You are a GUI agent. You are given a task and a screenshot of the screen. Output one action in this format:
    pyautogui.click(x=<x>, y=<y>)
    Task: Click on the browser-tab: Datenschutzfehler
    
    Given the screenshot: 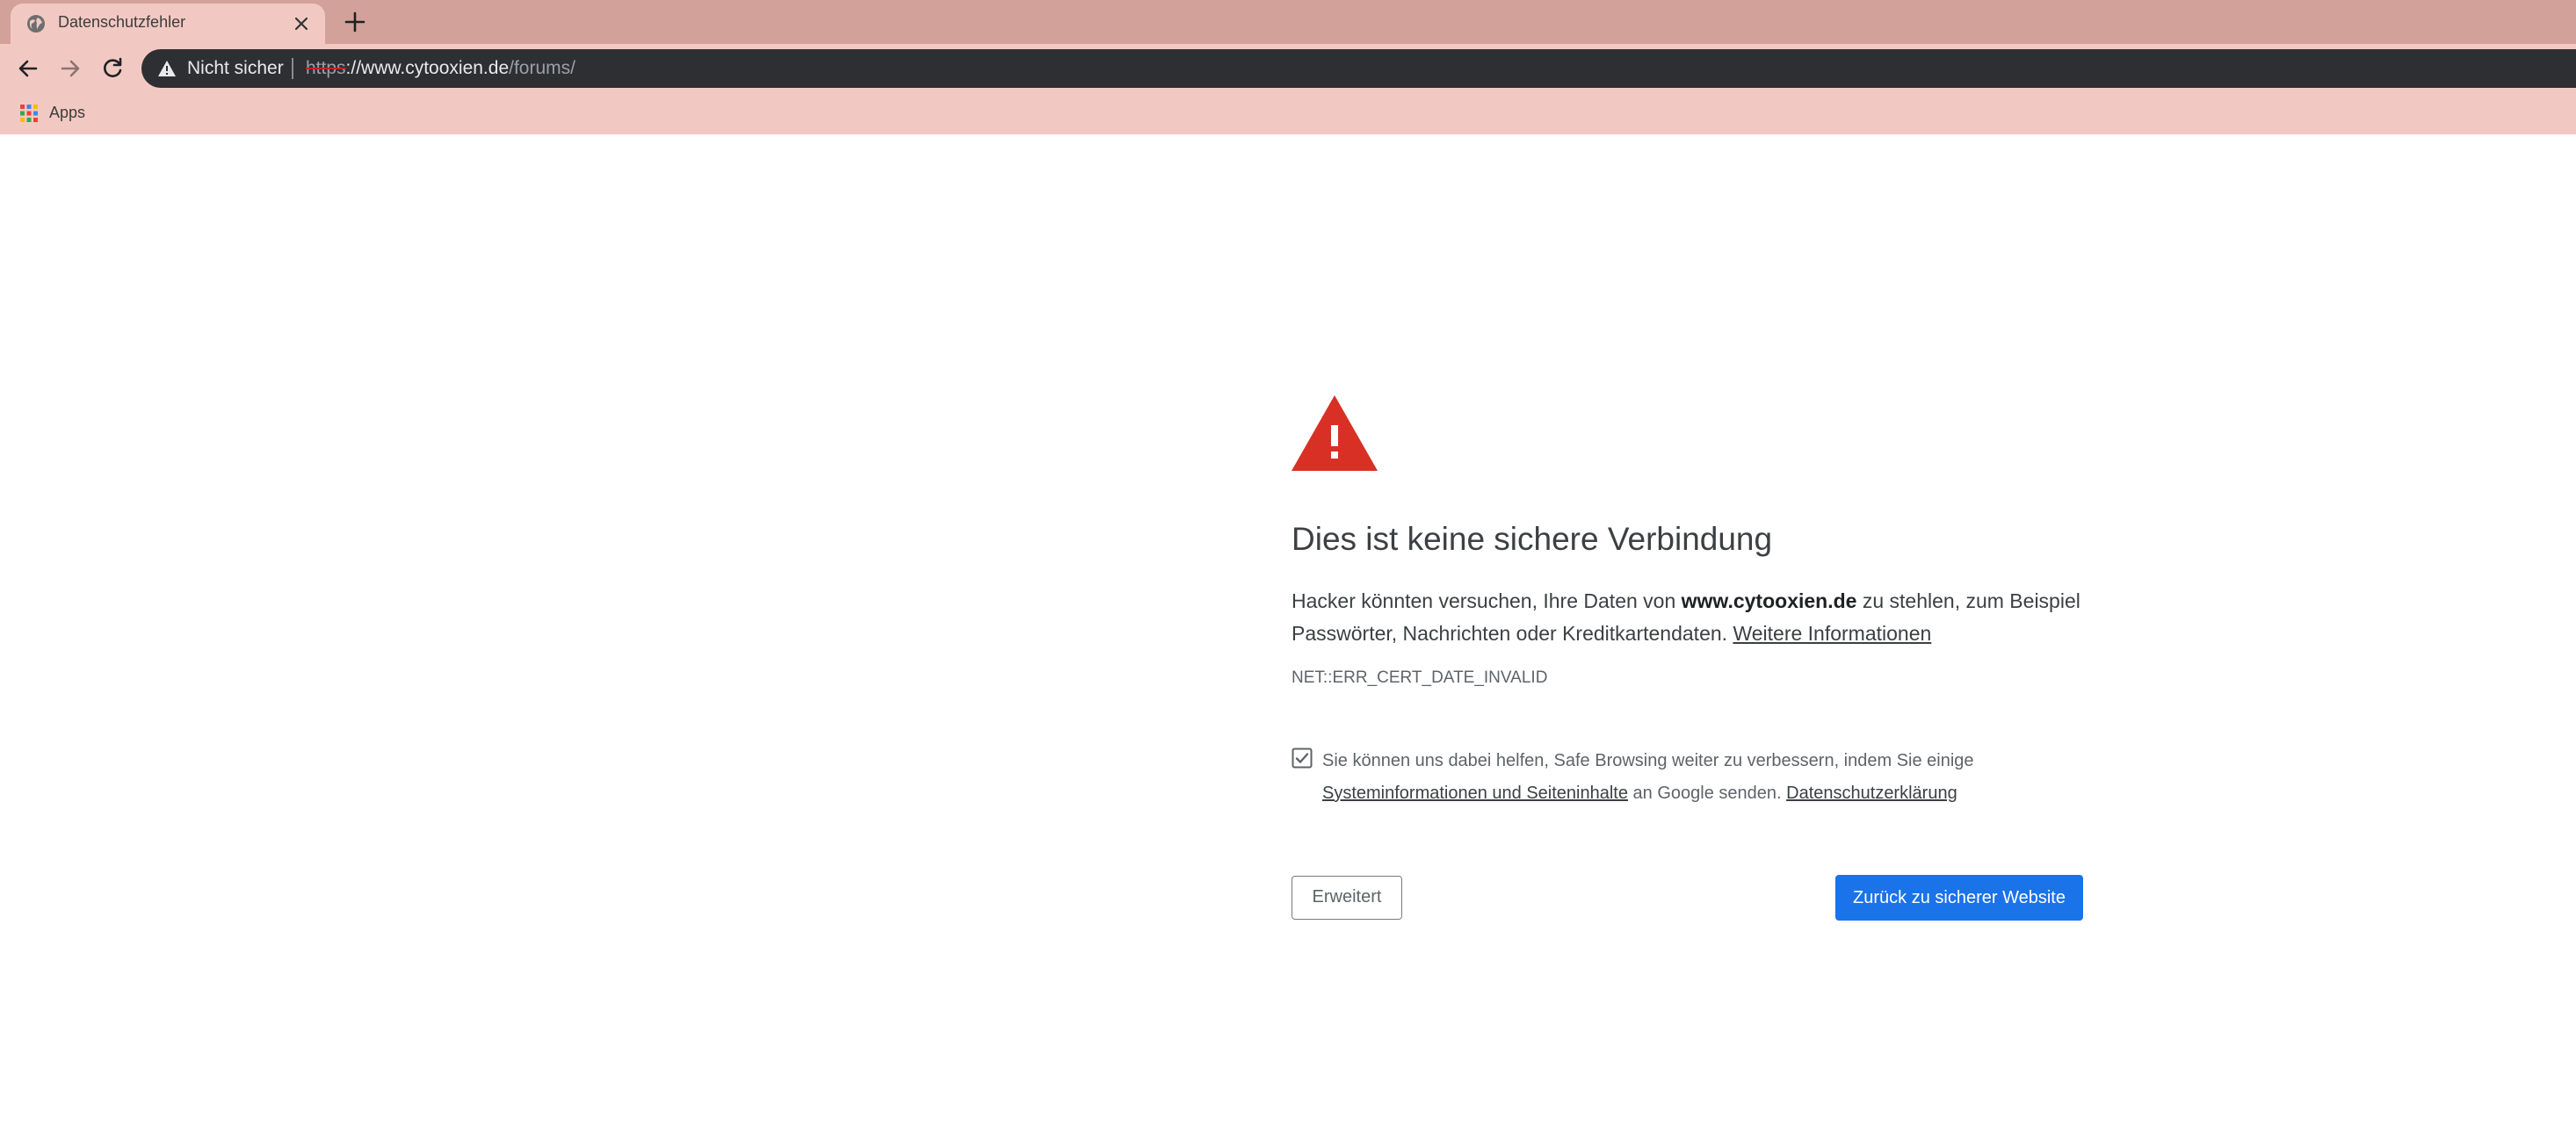 What is the action you would take?
    pyautogui.click(x=168, y=24)
    